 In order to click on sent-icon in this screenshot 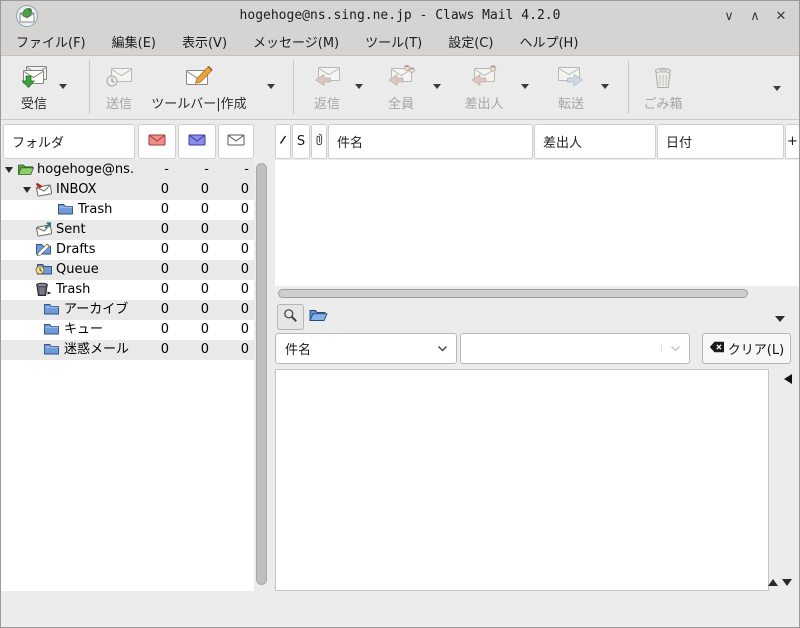, I will do `click(44, 229)`.